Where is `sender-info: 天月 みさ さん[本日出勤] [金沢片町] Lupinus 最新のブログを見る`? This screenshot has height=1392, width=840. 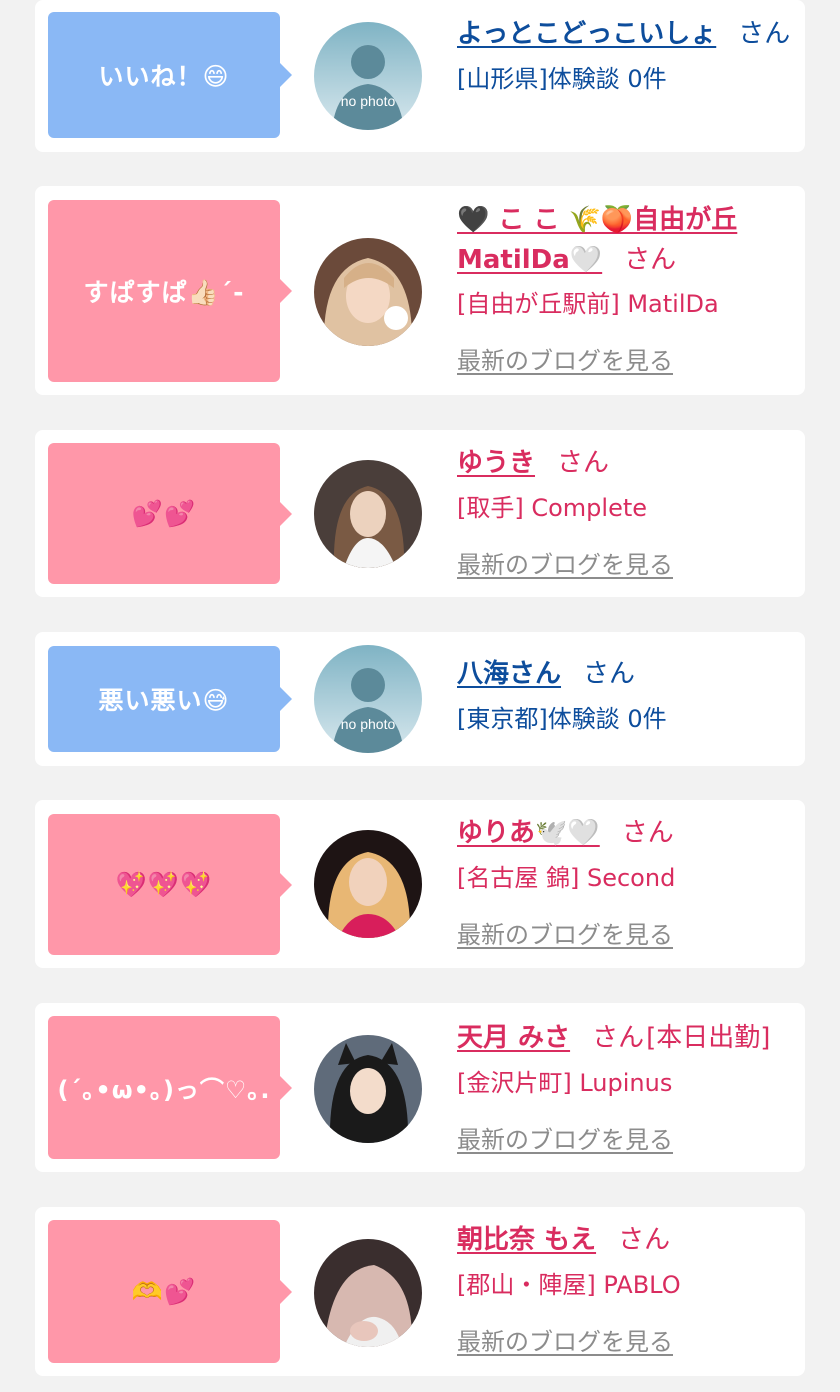 sender-info: 天月 みさ さん[本日出勤] [金沢片町] Lupinus 最新のブログを見る is located at coordinates (624, 1086).